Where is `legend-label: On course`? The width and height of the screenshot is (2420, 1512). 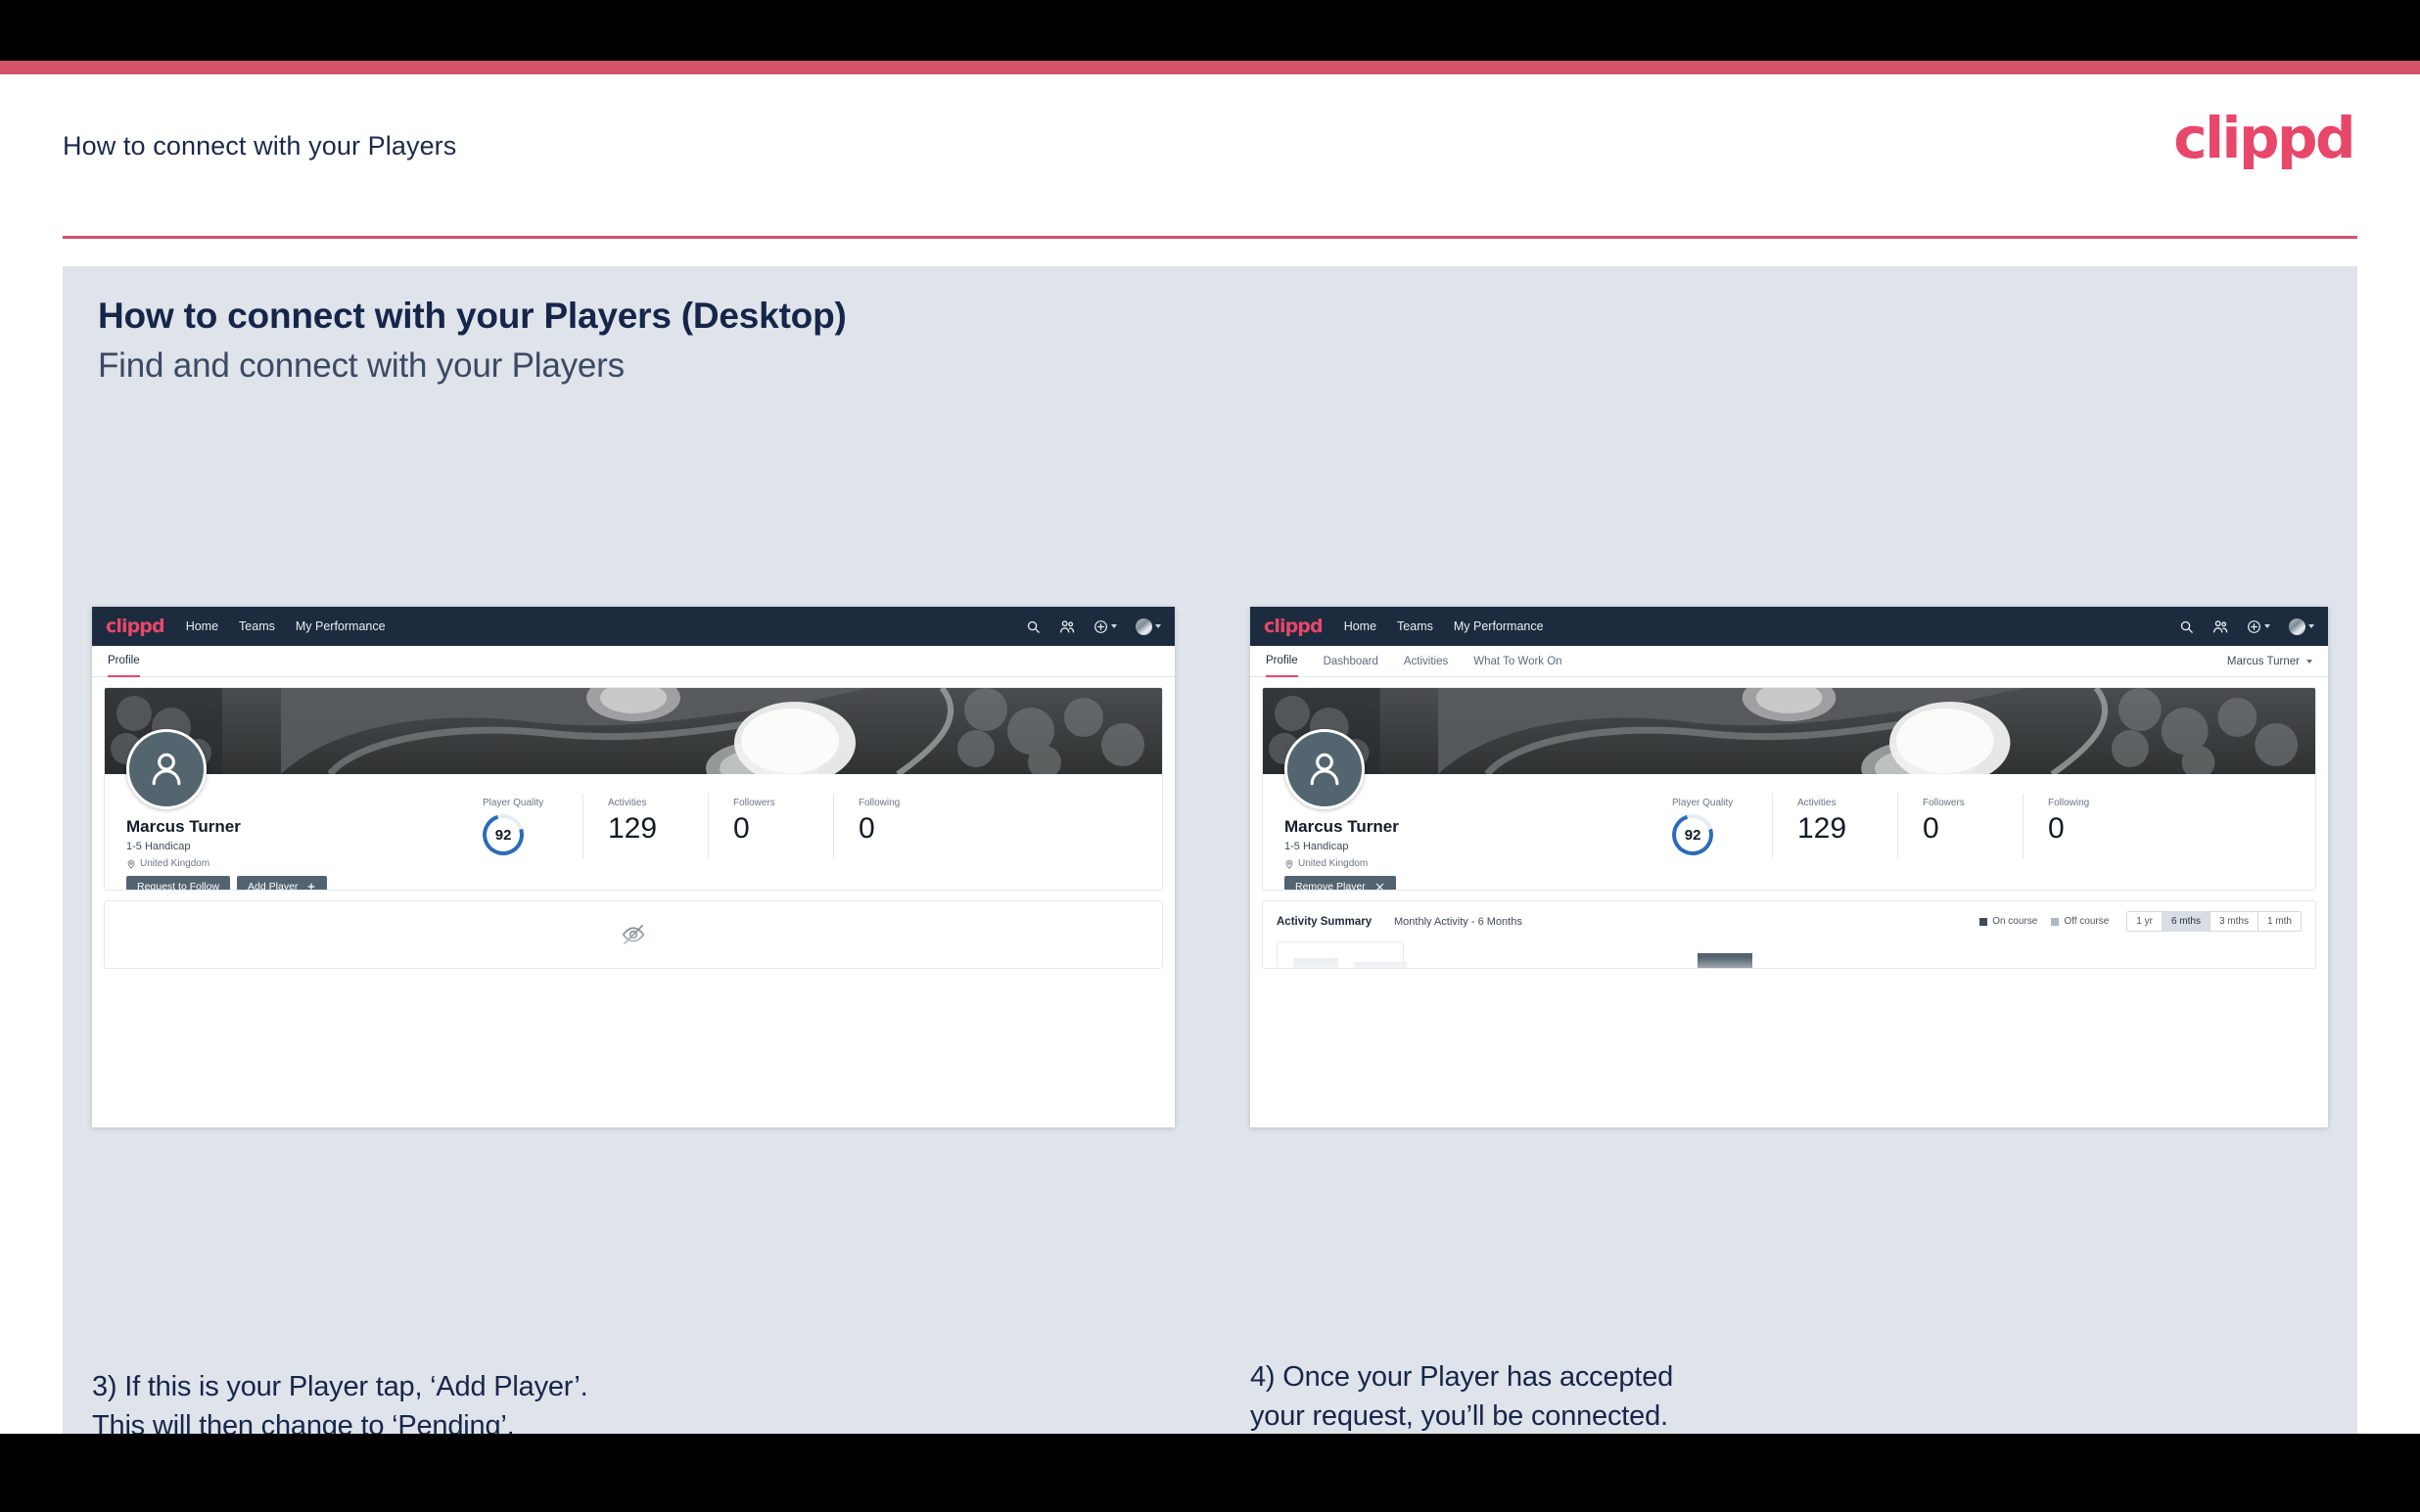 legend-label: On course is located at coordinates (2015, 921).